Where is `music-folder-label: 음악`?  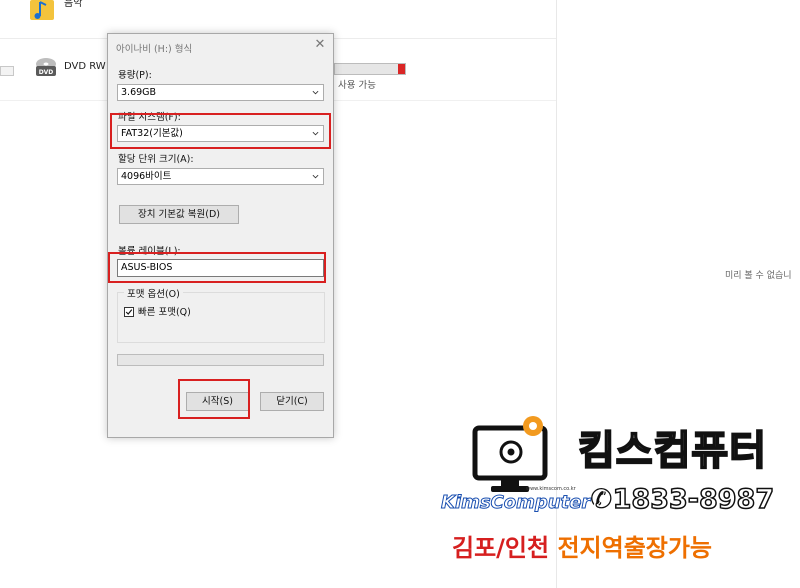 music-folder-label: 음악 is located at coordinates (73, 4).